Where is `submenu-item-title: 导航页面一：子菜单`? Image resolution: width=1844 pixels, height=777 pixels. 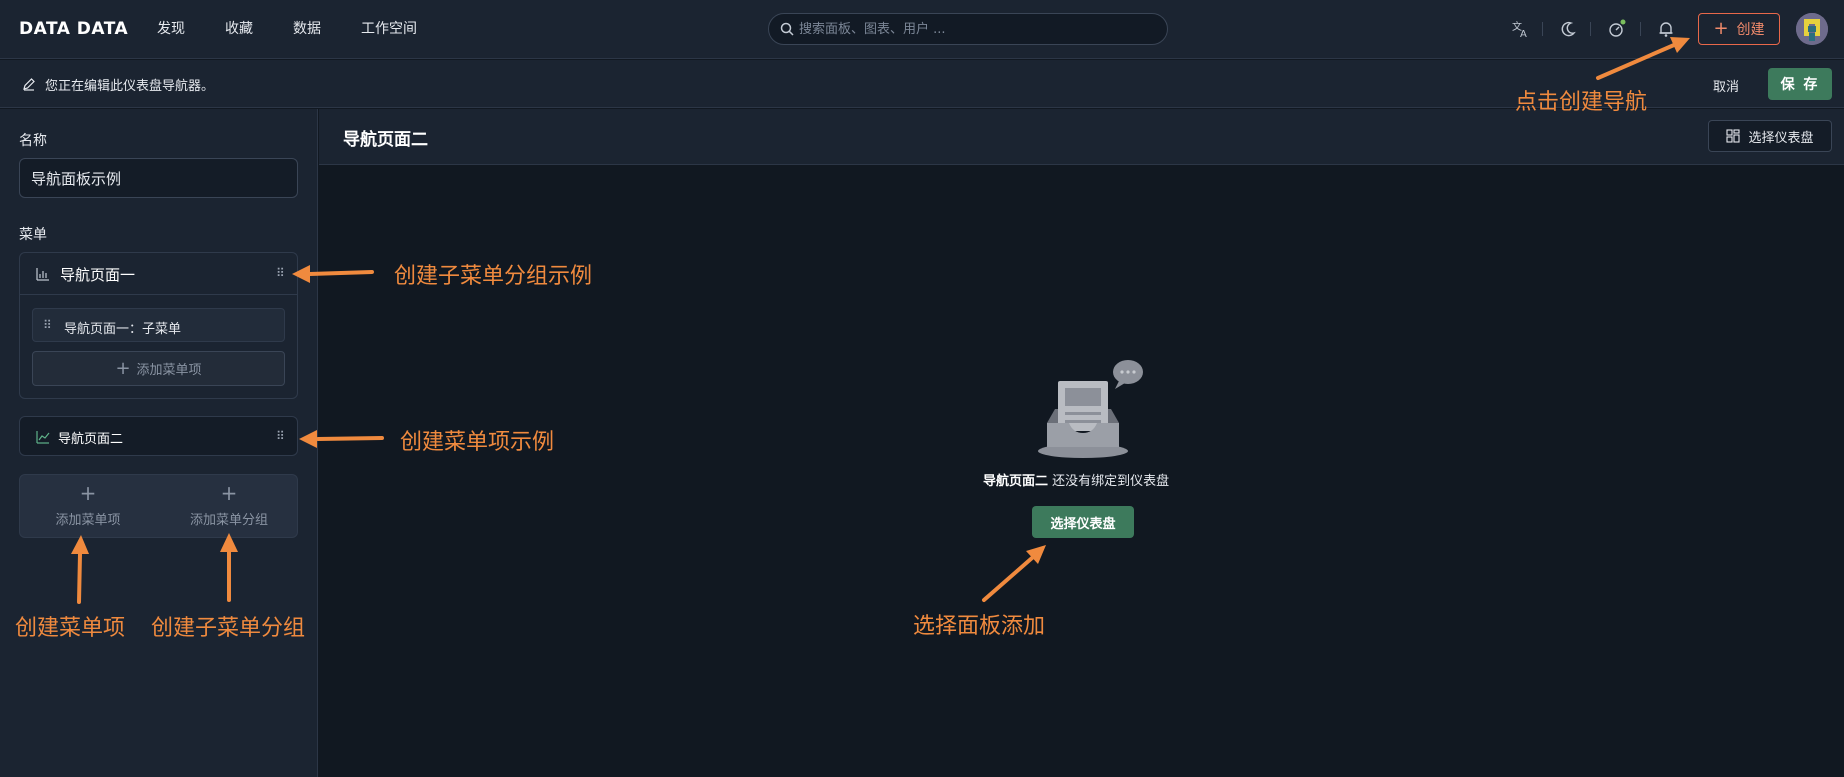
submenu-item-title: 导航页面一：子菜单 is located at coordinates (123, 329).